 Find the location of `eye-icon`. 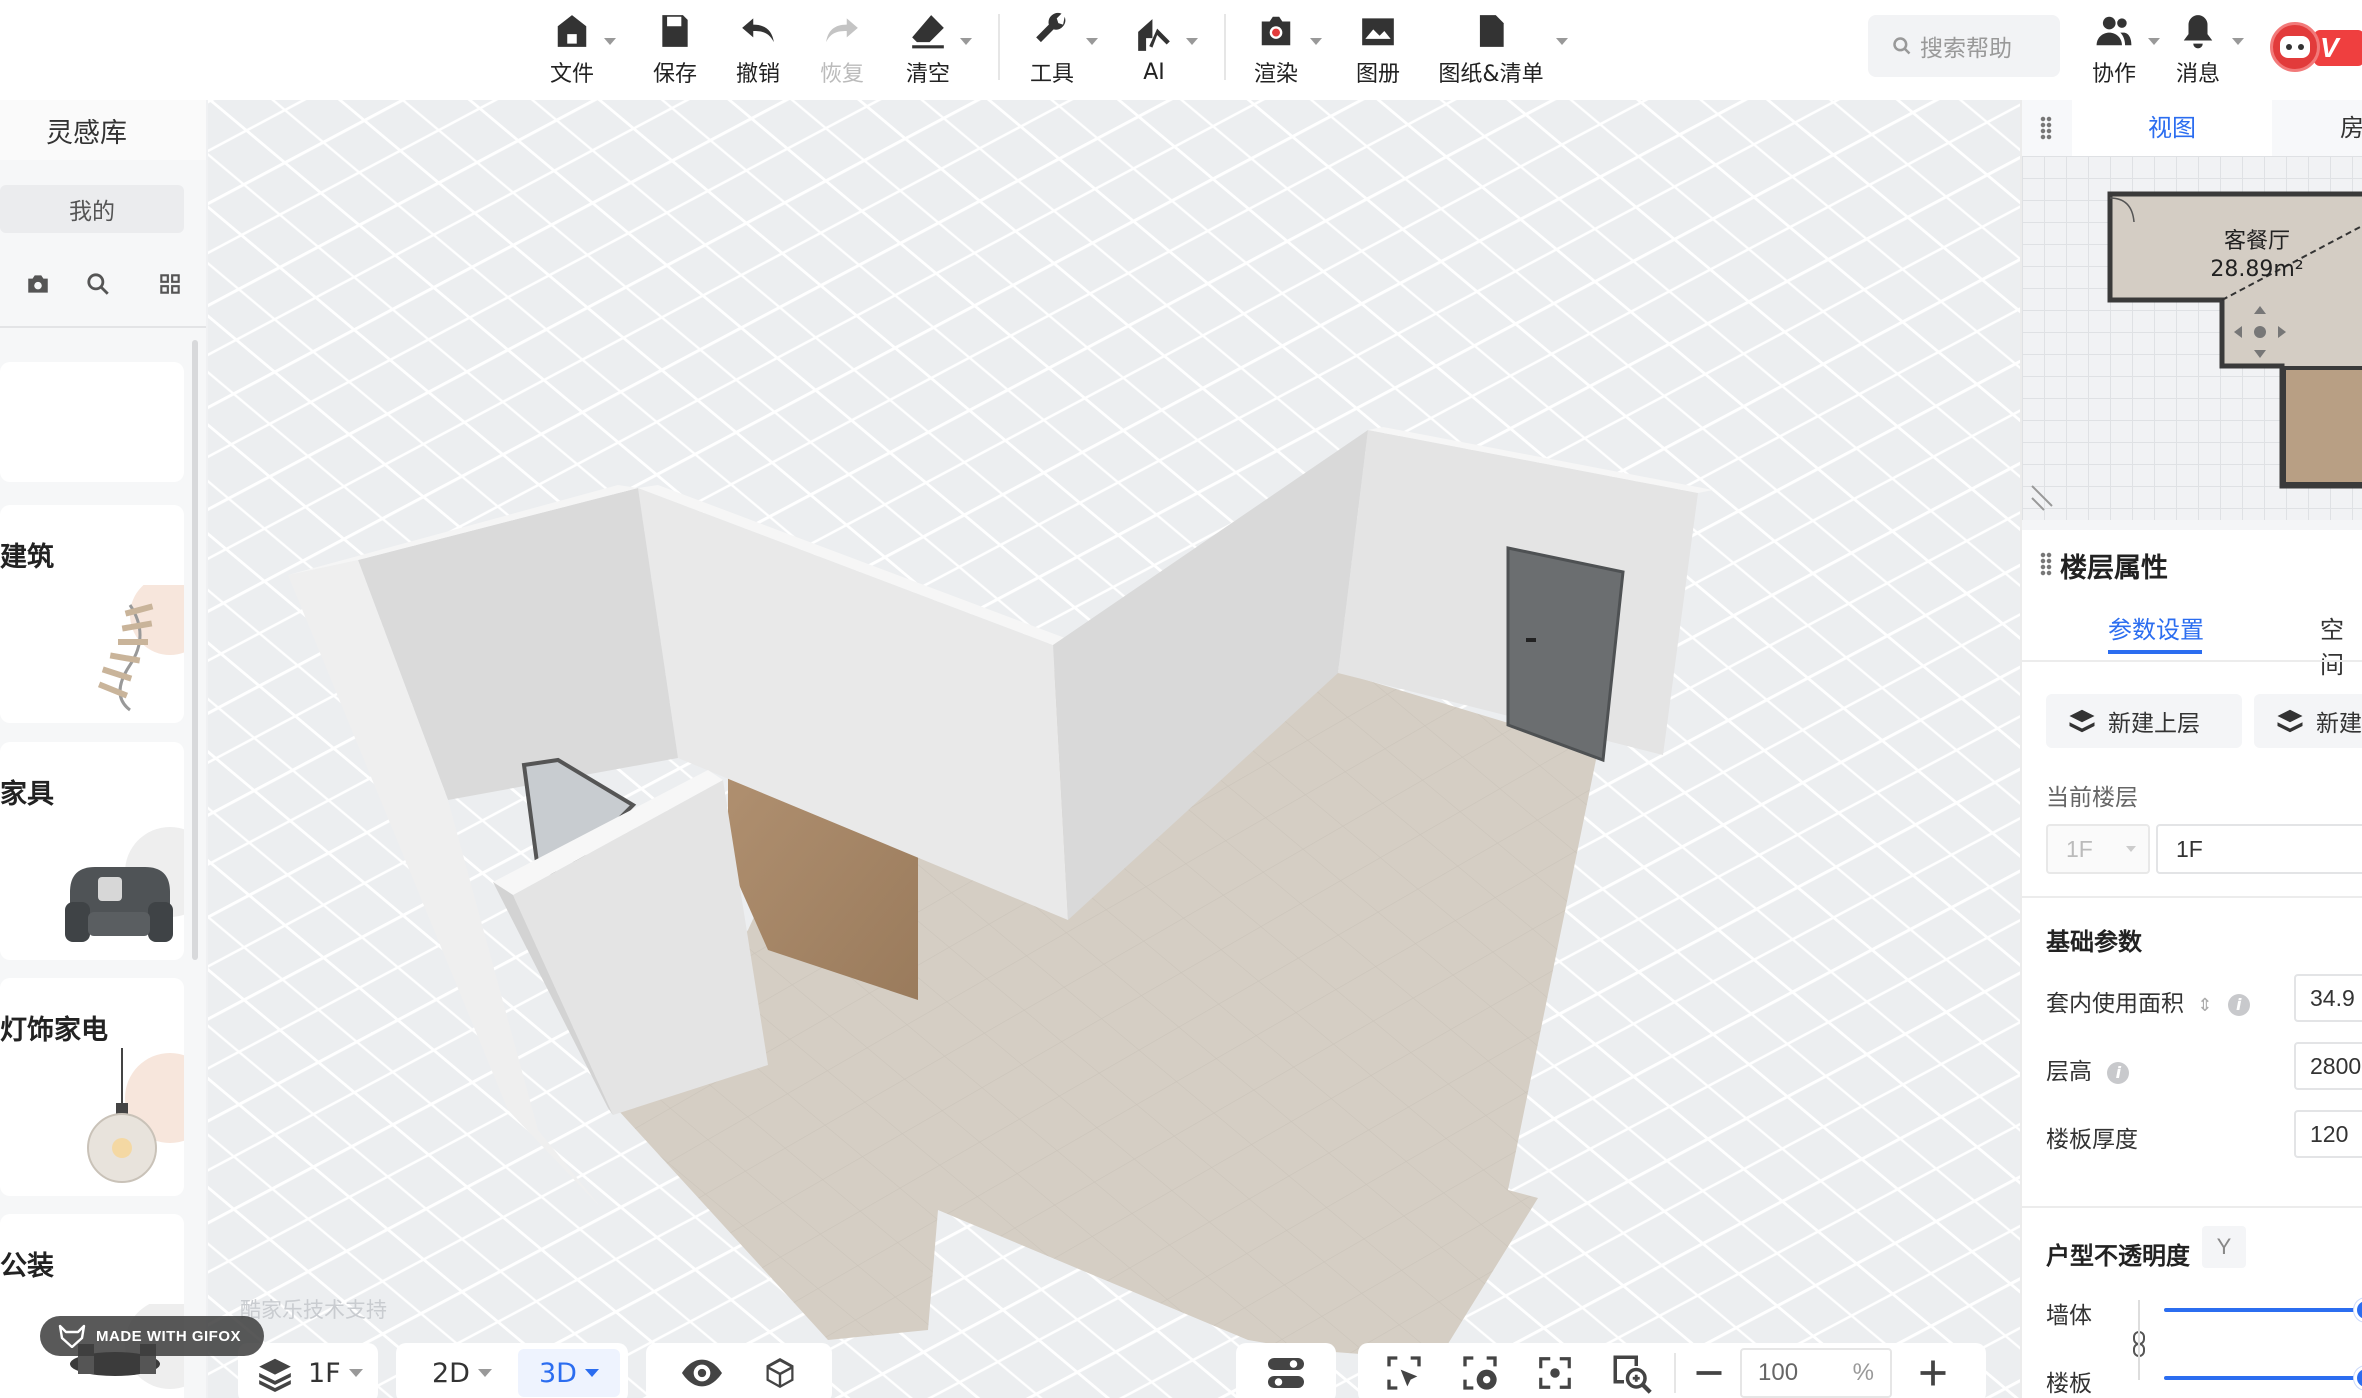

eye-icon is located at coordinates (702, 1373).